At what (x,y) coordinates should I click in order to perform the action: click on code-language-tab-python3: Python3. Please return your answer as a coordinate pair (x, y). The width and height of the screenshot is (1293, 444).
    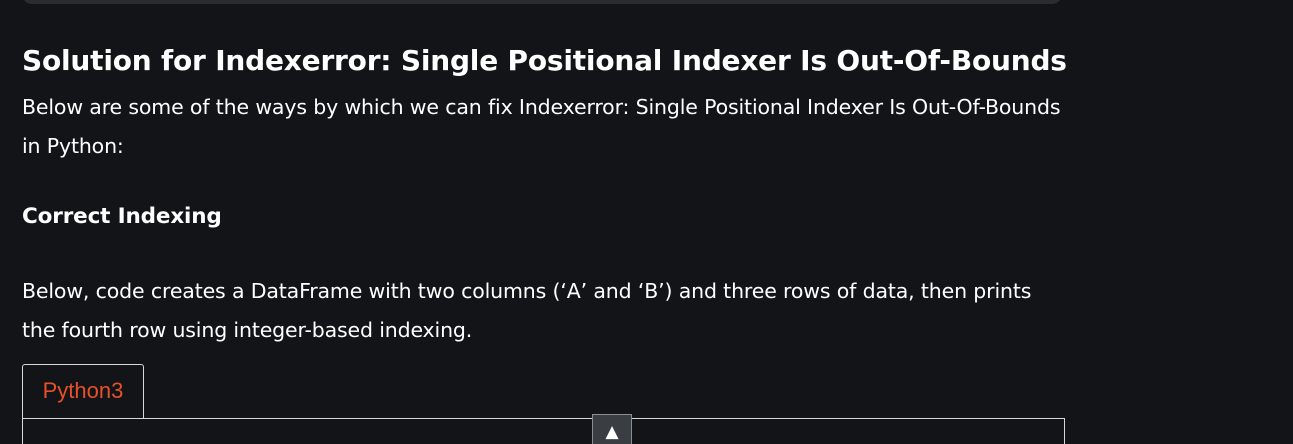
    Looking at the image, I should click on (83, 391).